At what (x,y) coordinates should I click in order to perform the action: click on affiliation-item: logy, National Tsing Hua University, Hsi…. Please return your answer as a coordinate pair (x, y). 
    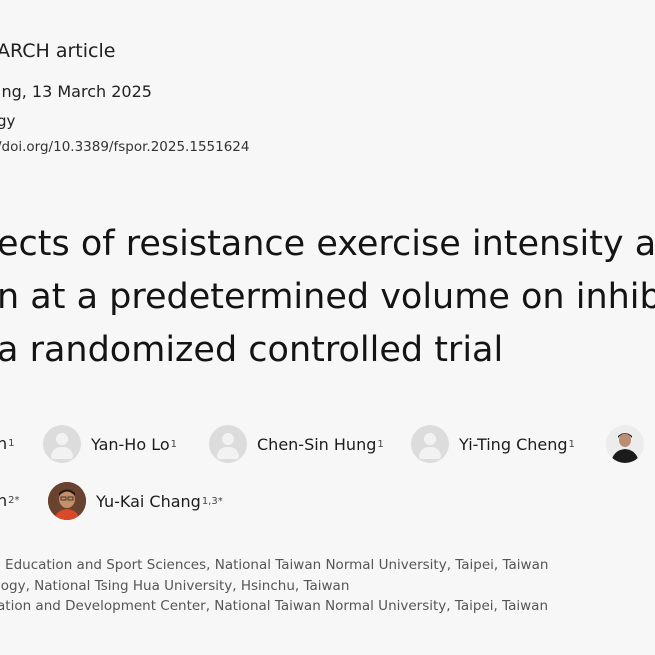
    Looking at the image, I should click on (175, 585).